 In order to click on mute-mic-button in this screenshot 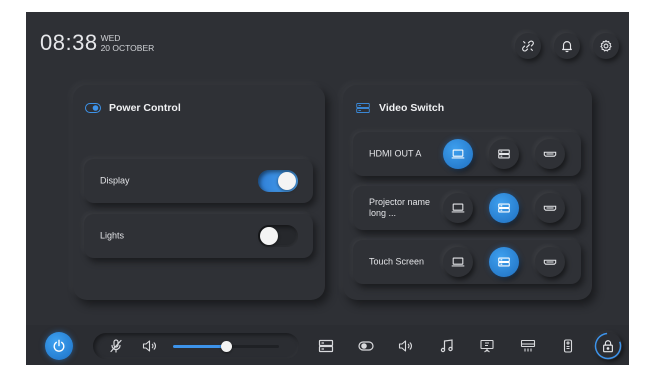, I will do `click(116, 346)`.